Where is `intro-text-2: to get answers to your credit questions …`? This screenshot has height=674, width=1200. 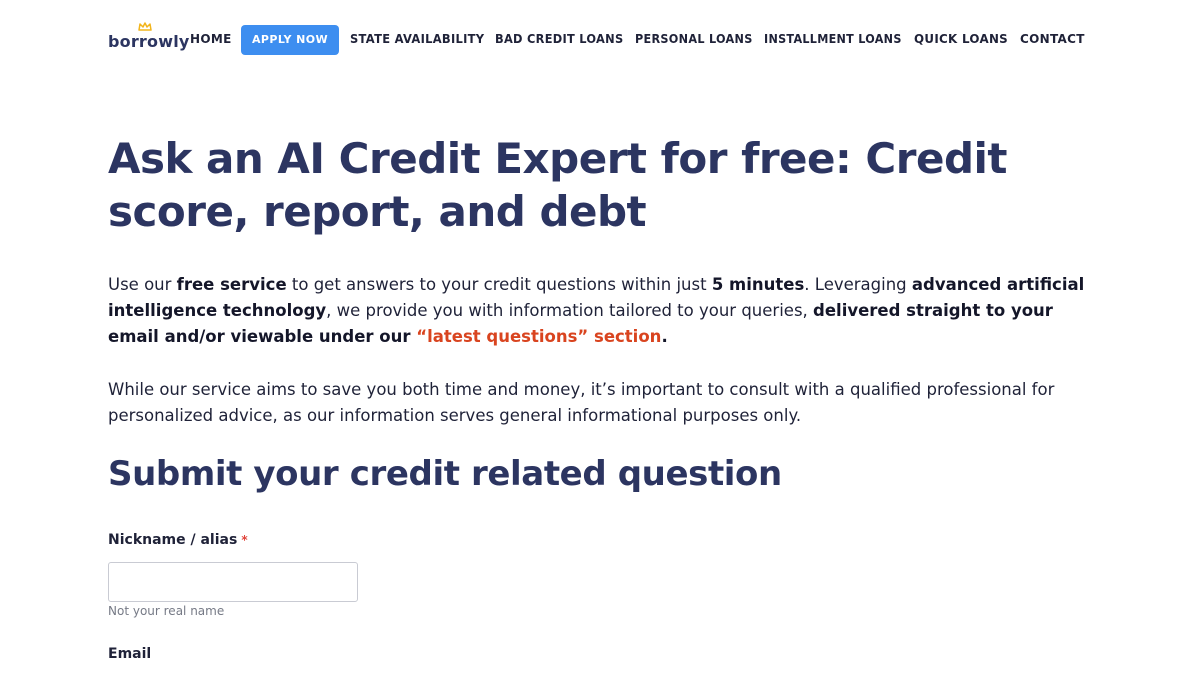
intro-text-2: to get answers to your credit questions … is located at coordinates (499, 284).